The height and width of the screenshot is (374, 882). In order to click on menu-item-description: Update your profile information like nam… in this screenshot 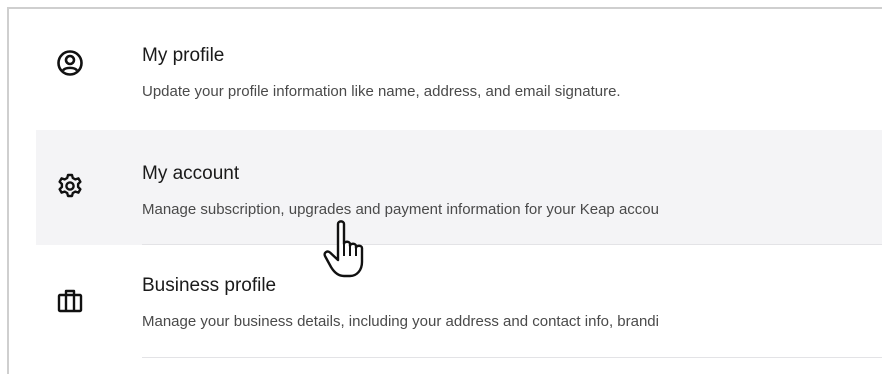, I will do `click(381, 91)`.